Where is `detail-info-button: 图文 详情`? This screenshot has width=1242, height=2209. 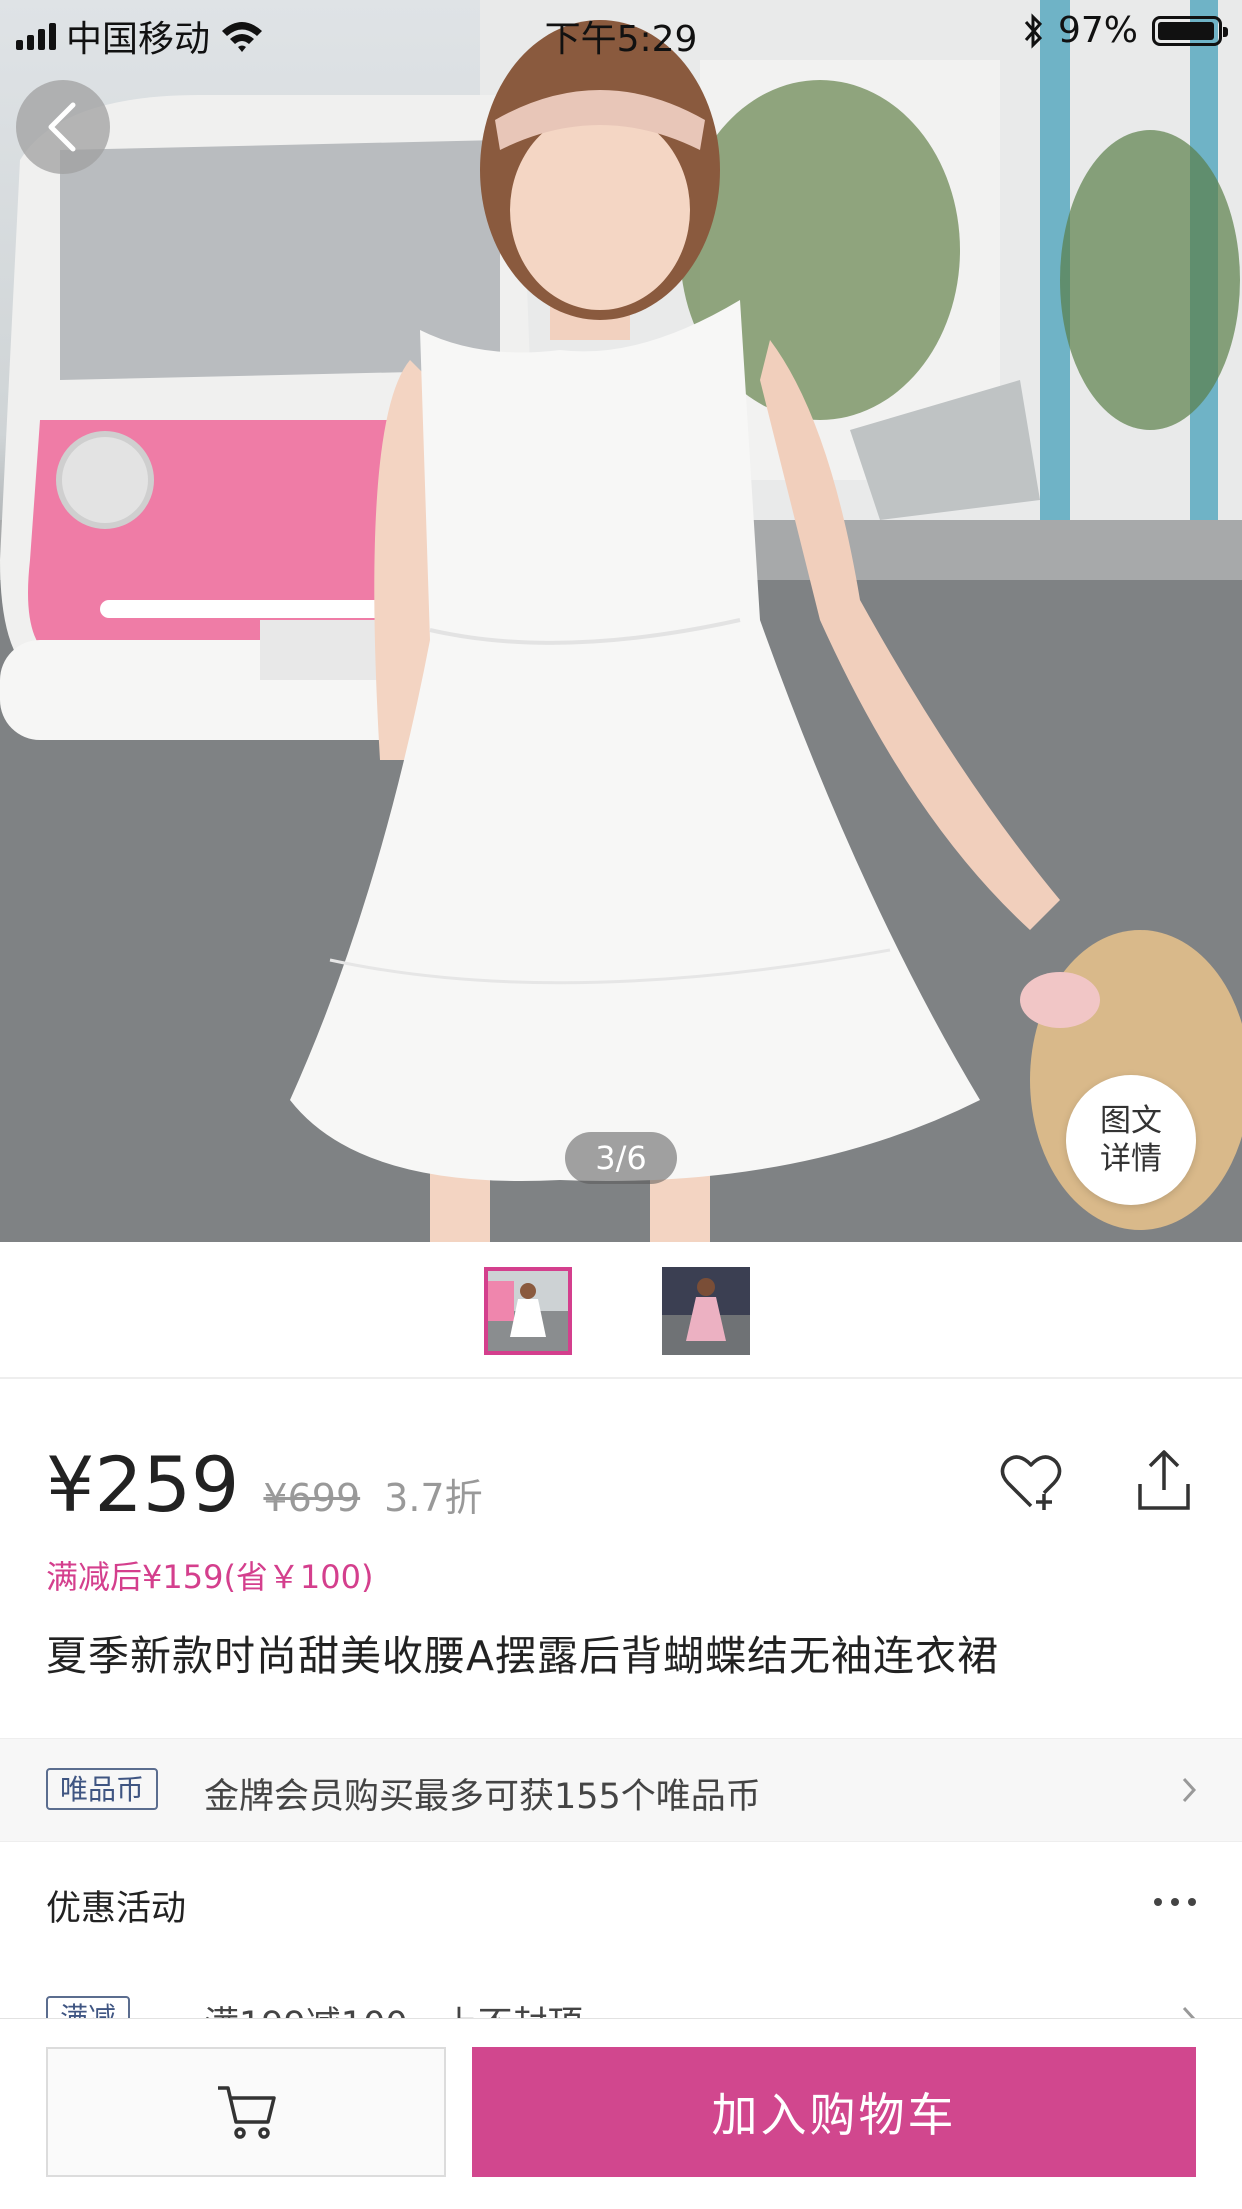 detail-info-button: 图文 详情 is located at coordinates (1131, 1140).